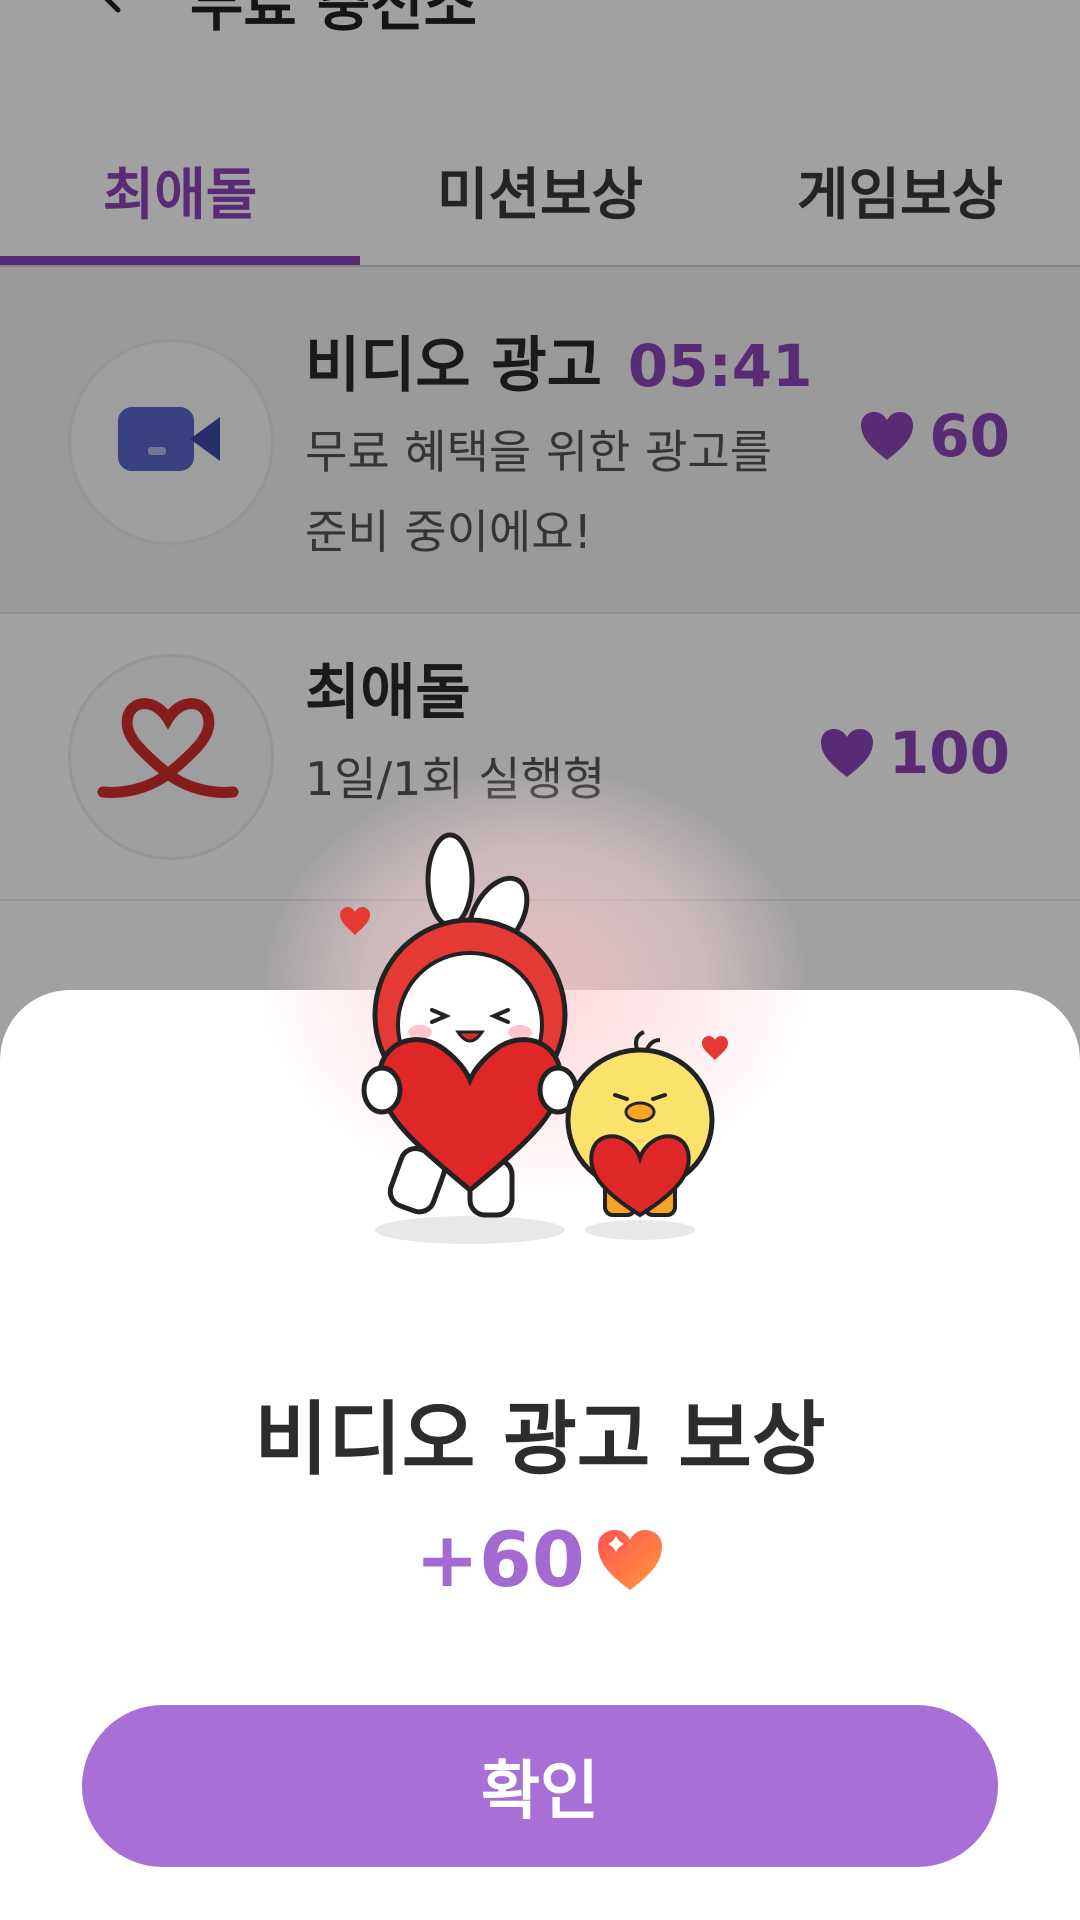  Describe the element at coordinates (540, 1786) in the screenshot. I see `confirm-button: 확인` at that location.